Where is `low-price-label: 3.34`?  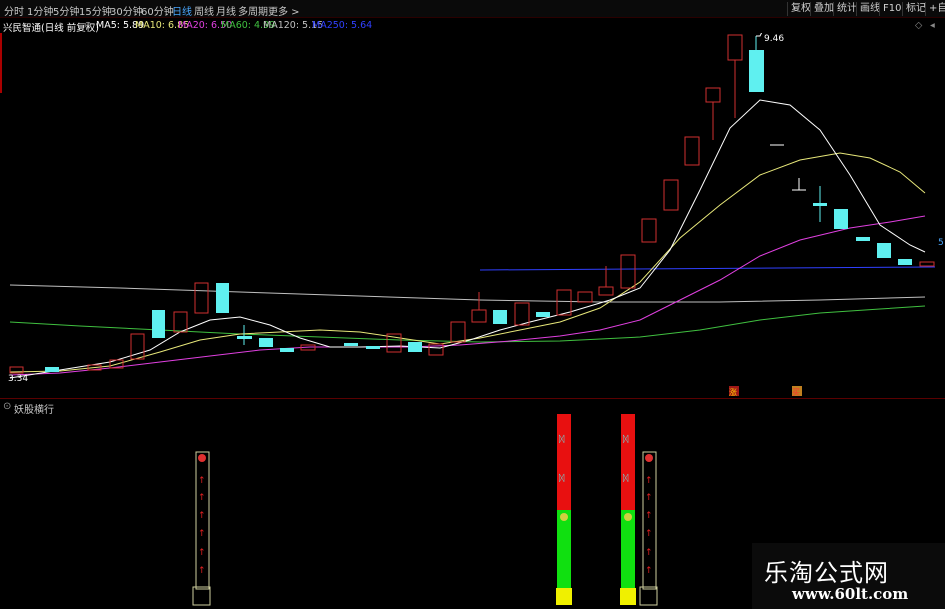 low-price-label: 3.34 is located at coordinates (18, 379).